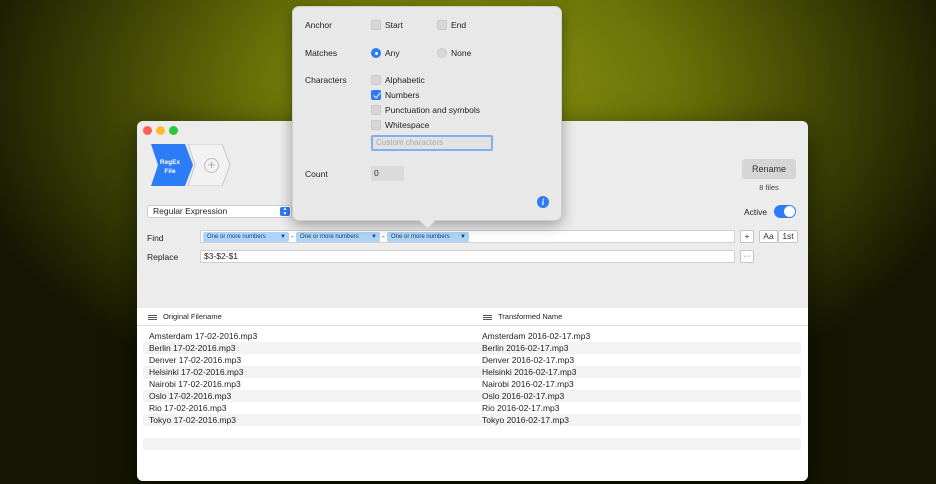 This screenshot has width=936, height=484. What do you see at coordinates (747, 256) in the screenshot?
I see `more-options-button: ···` at bounding box center [747, 256].